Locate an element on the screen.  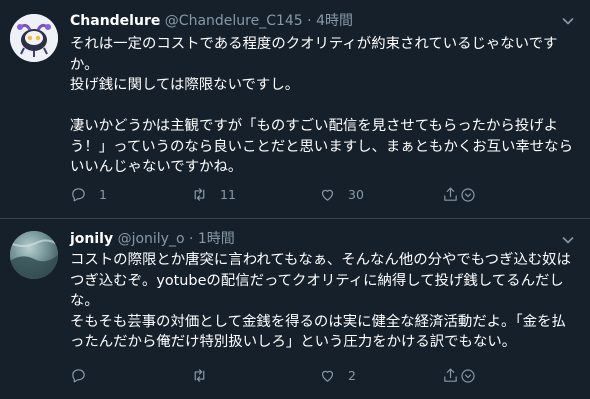
handle: @jonily_o is located at coordinates (151, 239).